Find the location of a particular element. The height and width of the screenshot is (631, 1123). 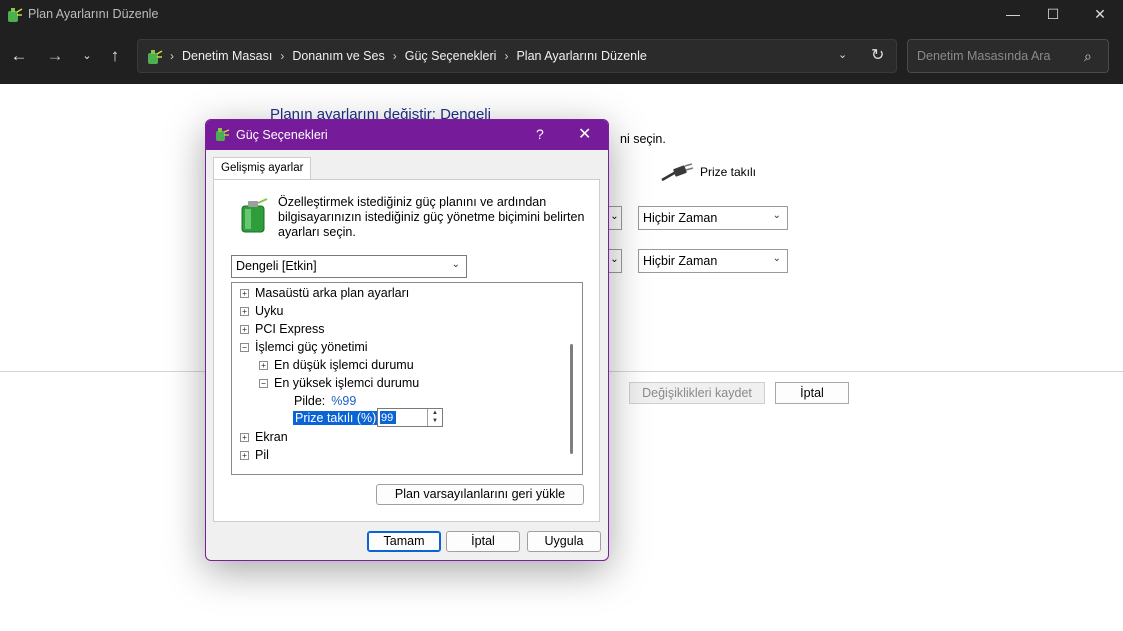

save-changes-button: Değişiklikleri kaydet is located at coordinates (697, 393).